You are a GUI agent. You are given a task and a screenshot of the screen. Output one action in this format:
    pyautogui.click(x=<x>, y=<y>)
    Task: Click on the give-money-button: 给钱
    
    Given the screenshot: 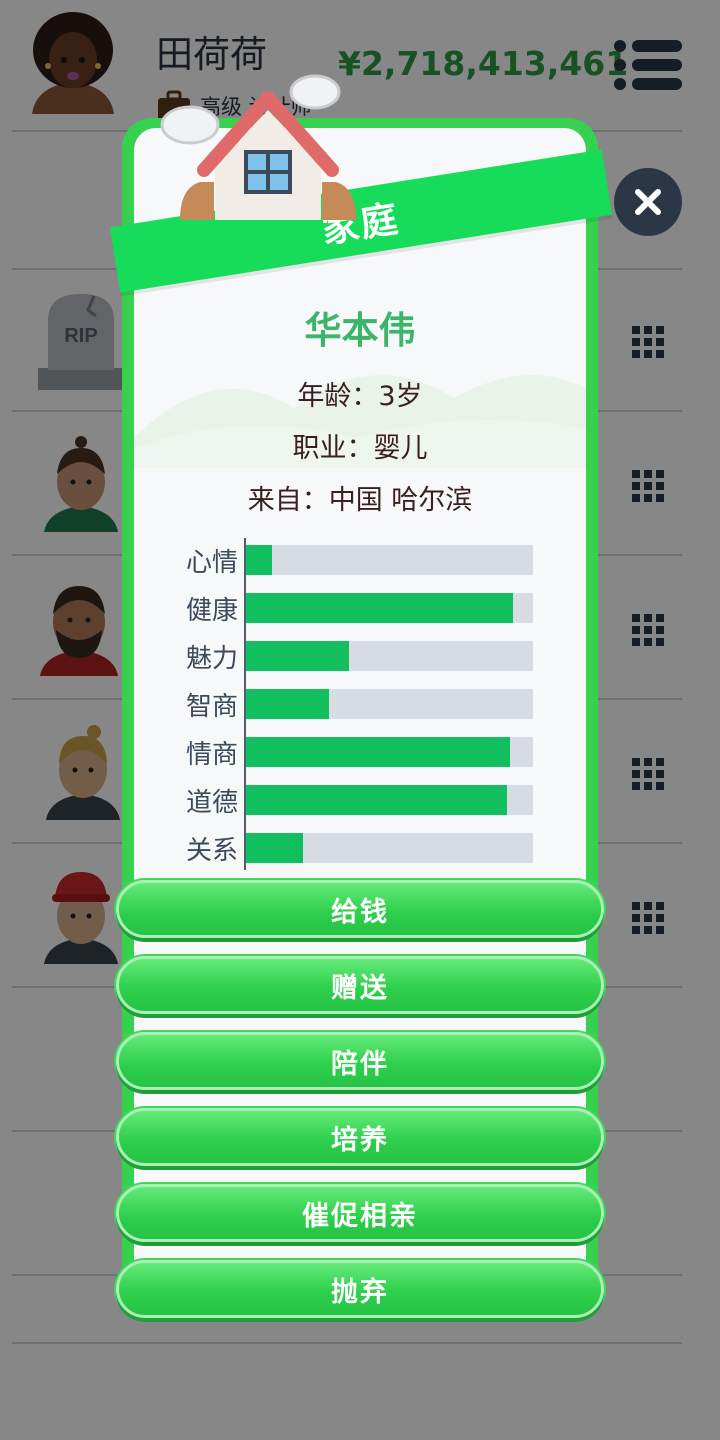 What is the action you would take?
    pyautogui.click(x=360, y=909)
    